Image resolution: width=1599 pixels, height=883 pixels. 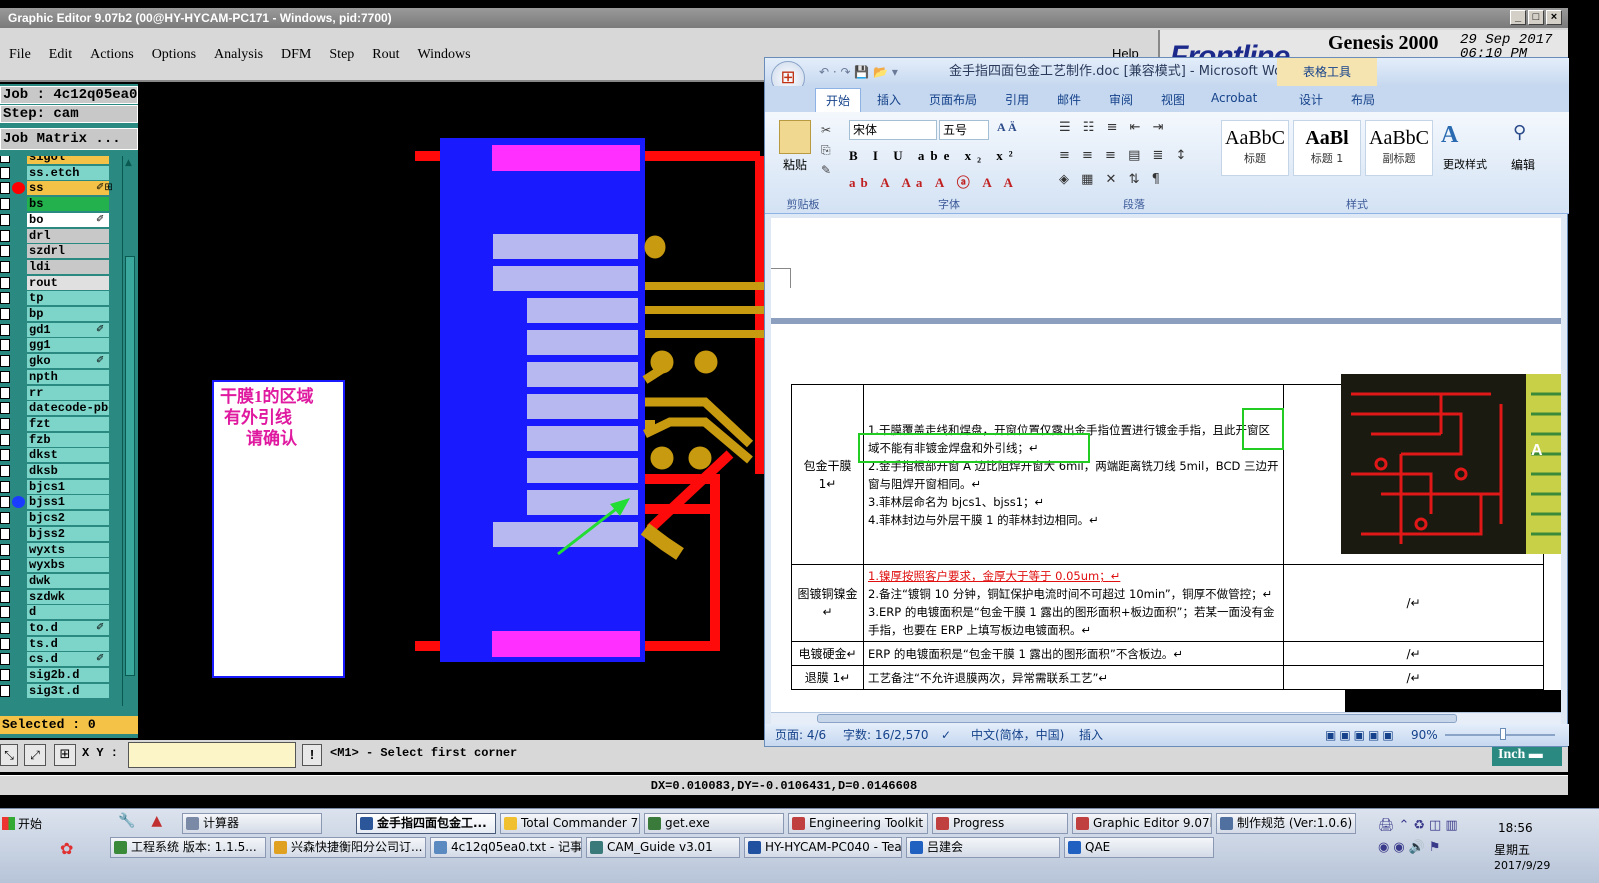 What do you see at coordinates (949, 183) in the screenshot?
I see `font-color-icons: ab A Aa A ⓐ A A` at bounding box center [949, 183].